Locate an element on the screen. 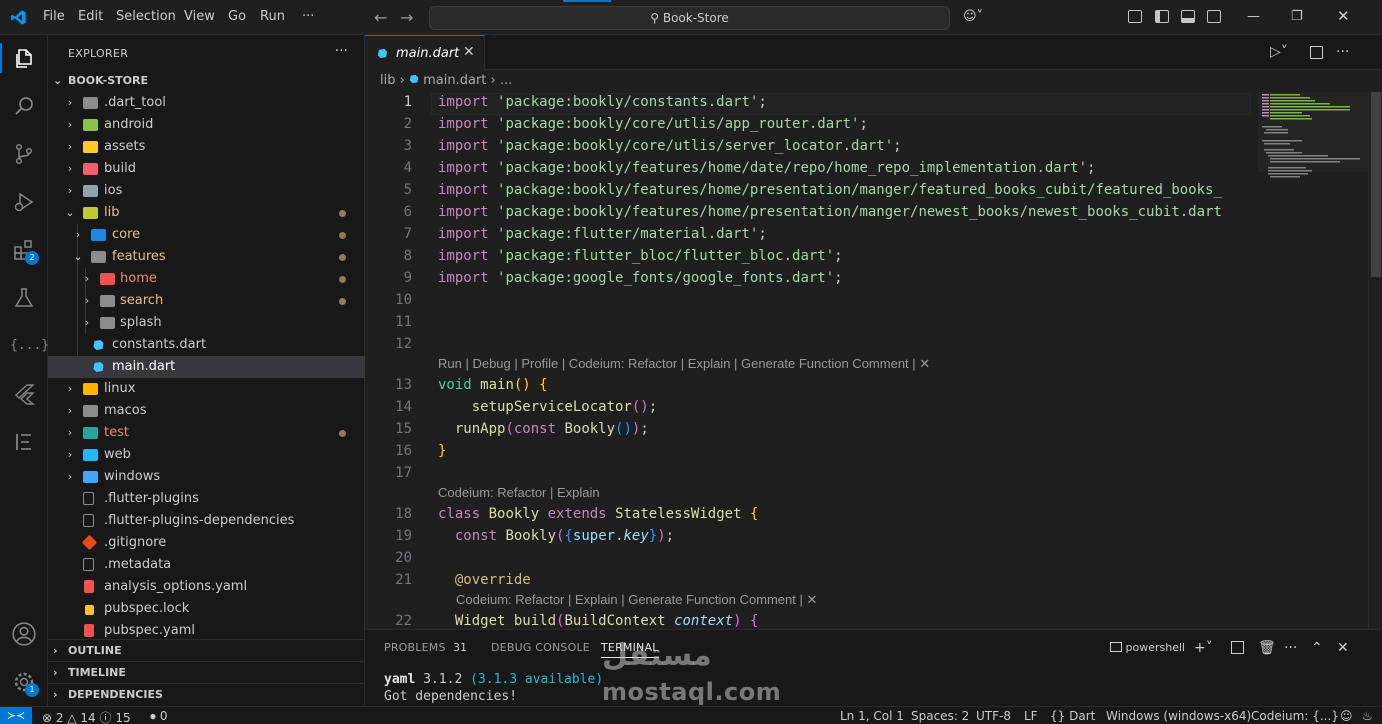 The width and height of the screenshot is (1382, 724). run-code-icon: ▷˅ is located at coordinates (1279, 52).